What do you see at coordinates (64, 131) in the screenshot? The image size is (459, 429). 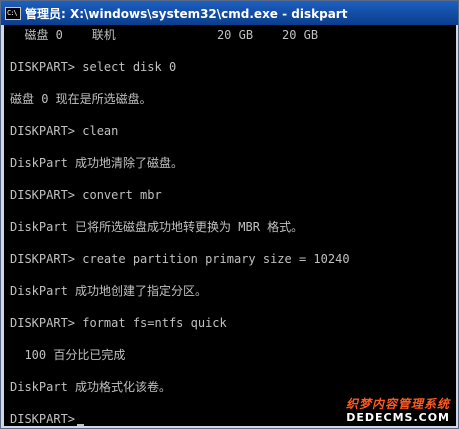 I see `console-line-cmd-clean: DISKPART> clean` at bounding box center [64, 131].